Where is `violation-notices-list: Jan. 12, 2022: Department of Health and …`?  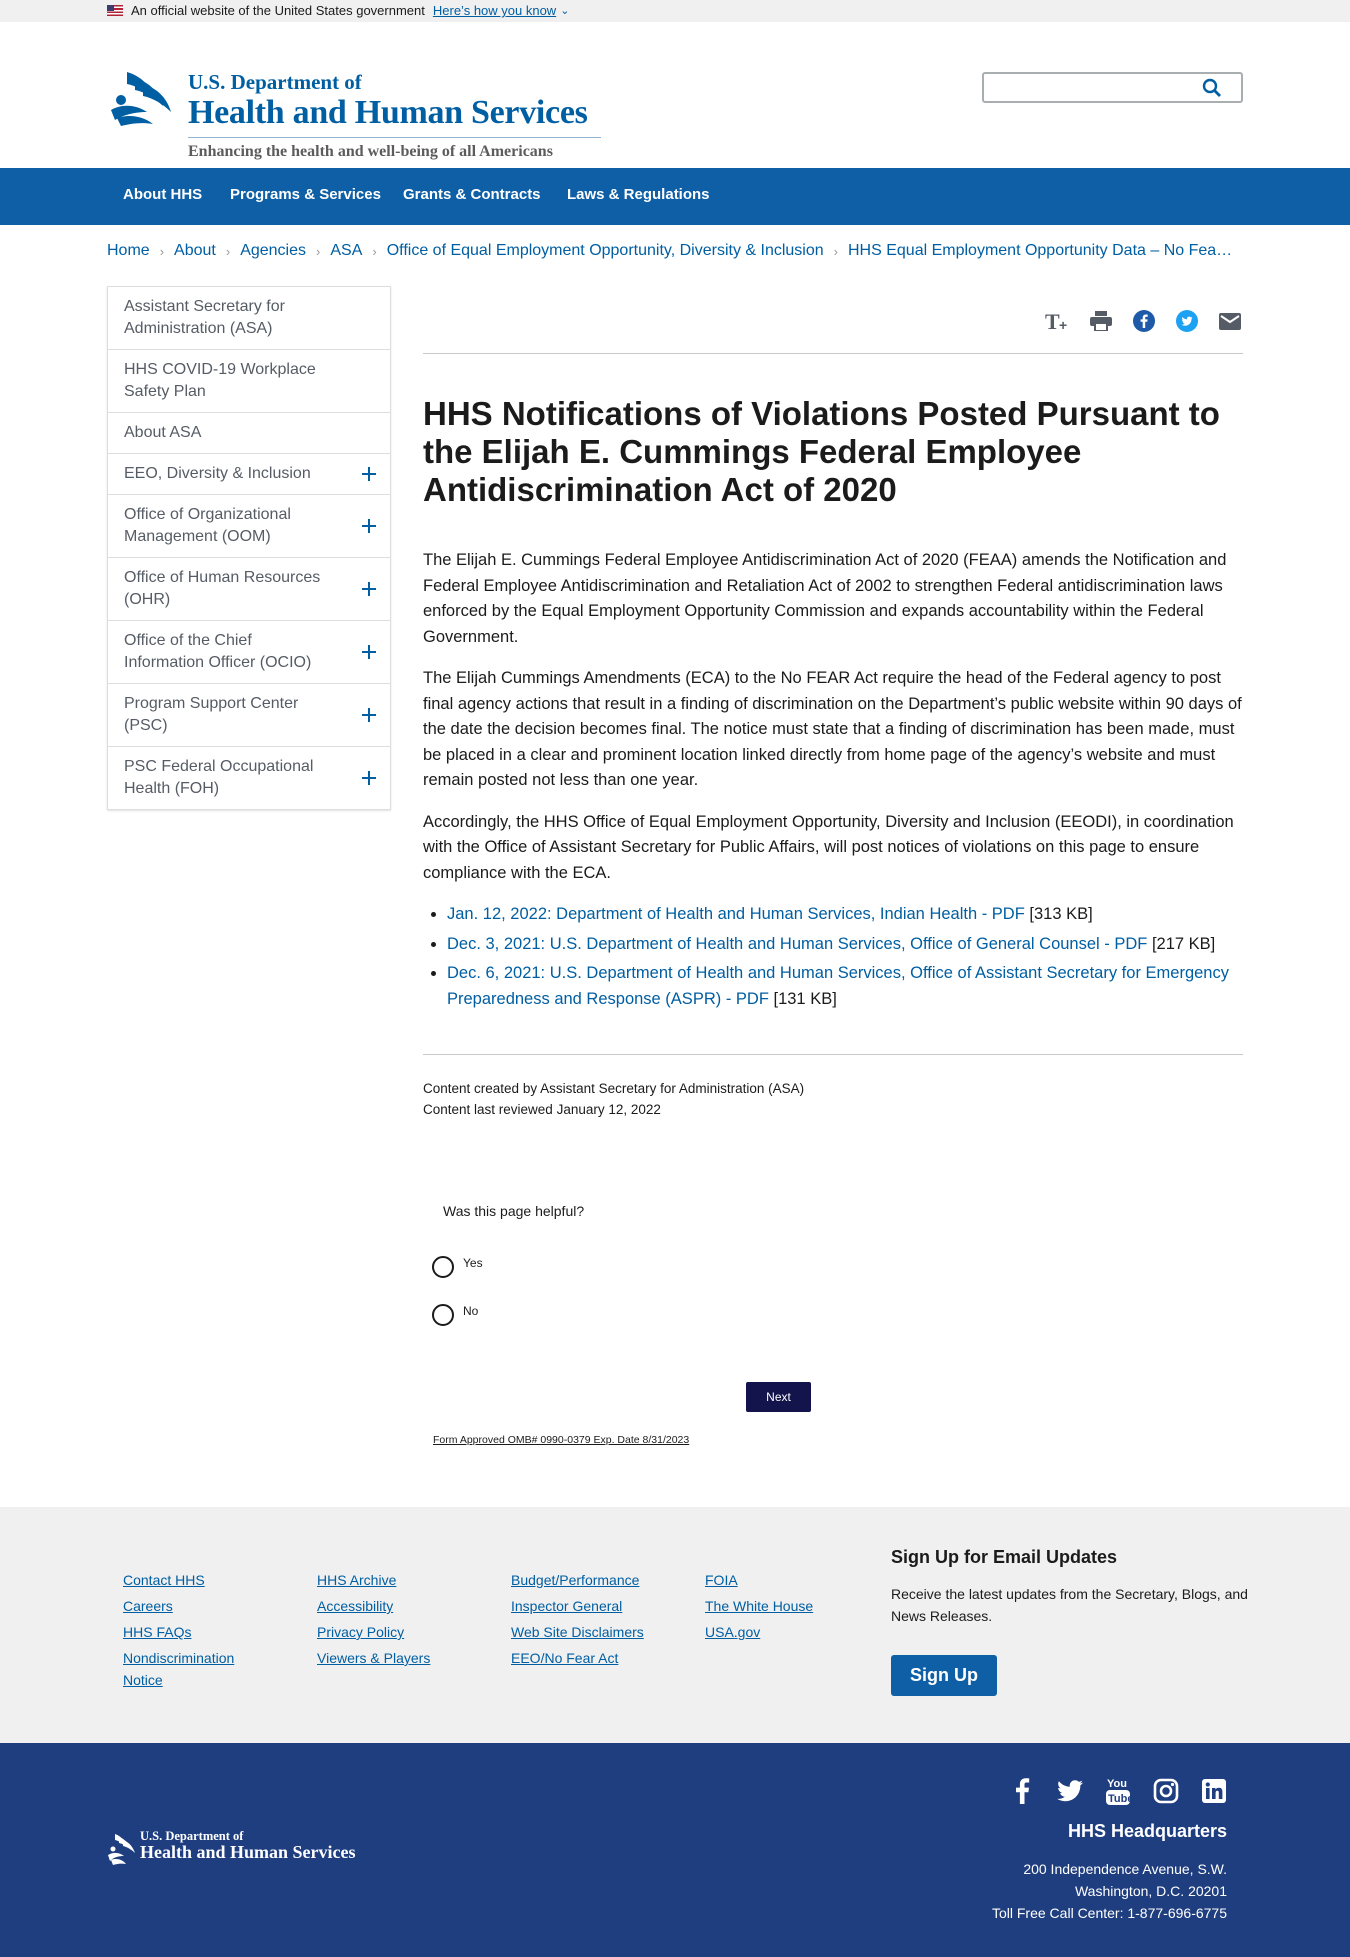 violation-notices-list: Jan. 12, 2022: Department of Health and … is located at coordinates (845, 957).